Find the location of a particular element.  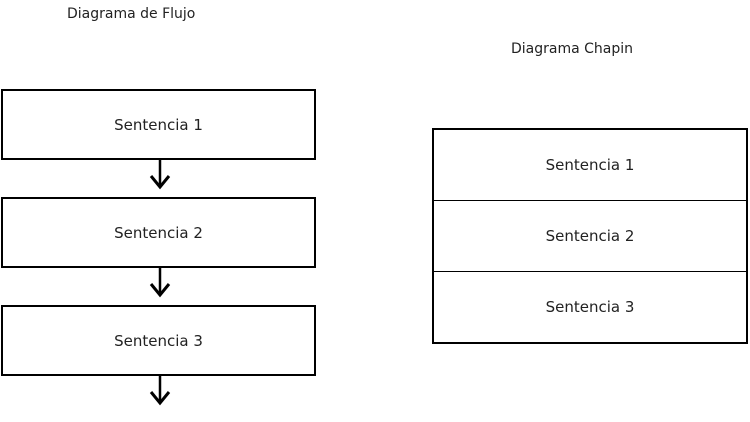

flow-step-label: Sentencia 2 is located at coordinates (158, 232).